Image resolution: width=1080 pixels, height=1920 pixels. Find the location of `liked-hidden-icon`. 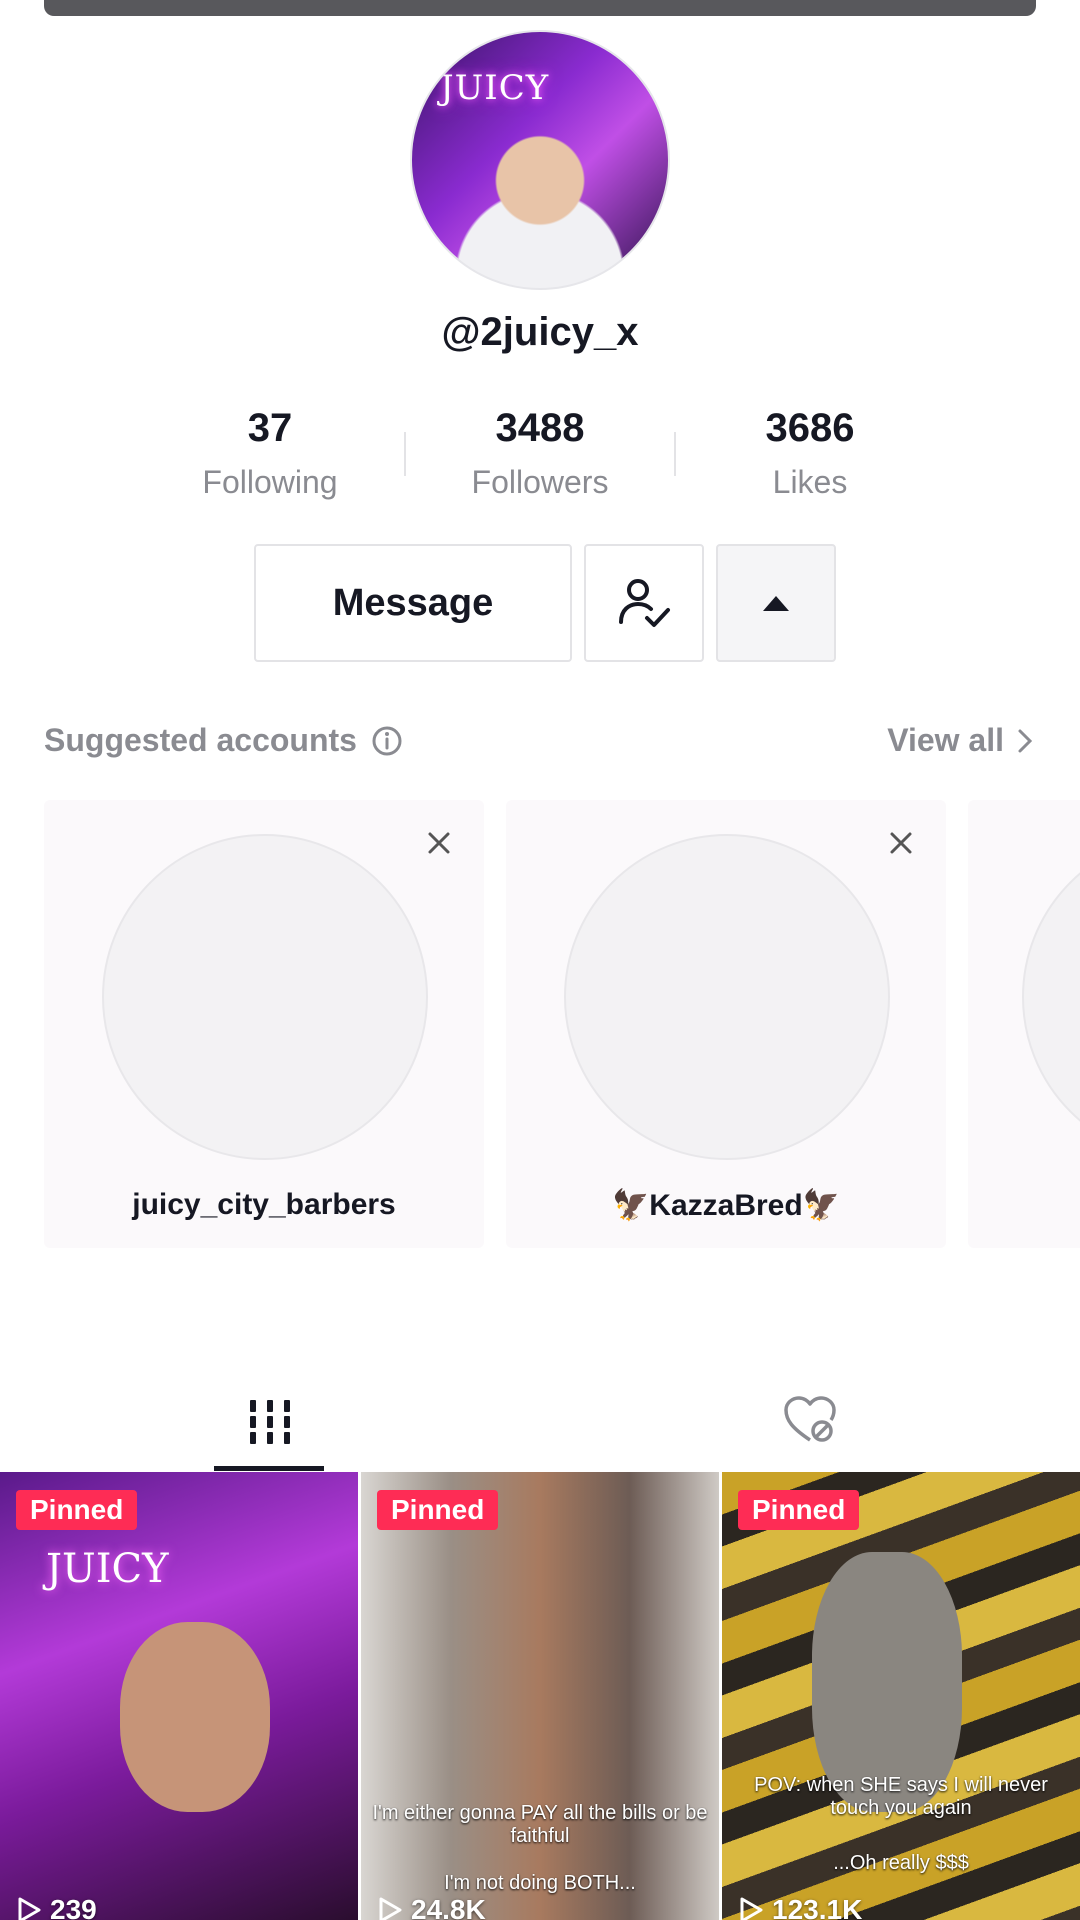

liked-hidden-icon is located at coordinates (810, 1420).